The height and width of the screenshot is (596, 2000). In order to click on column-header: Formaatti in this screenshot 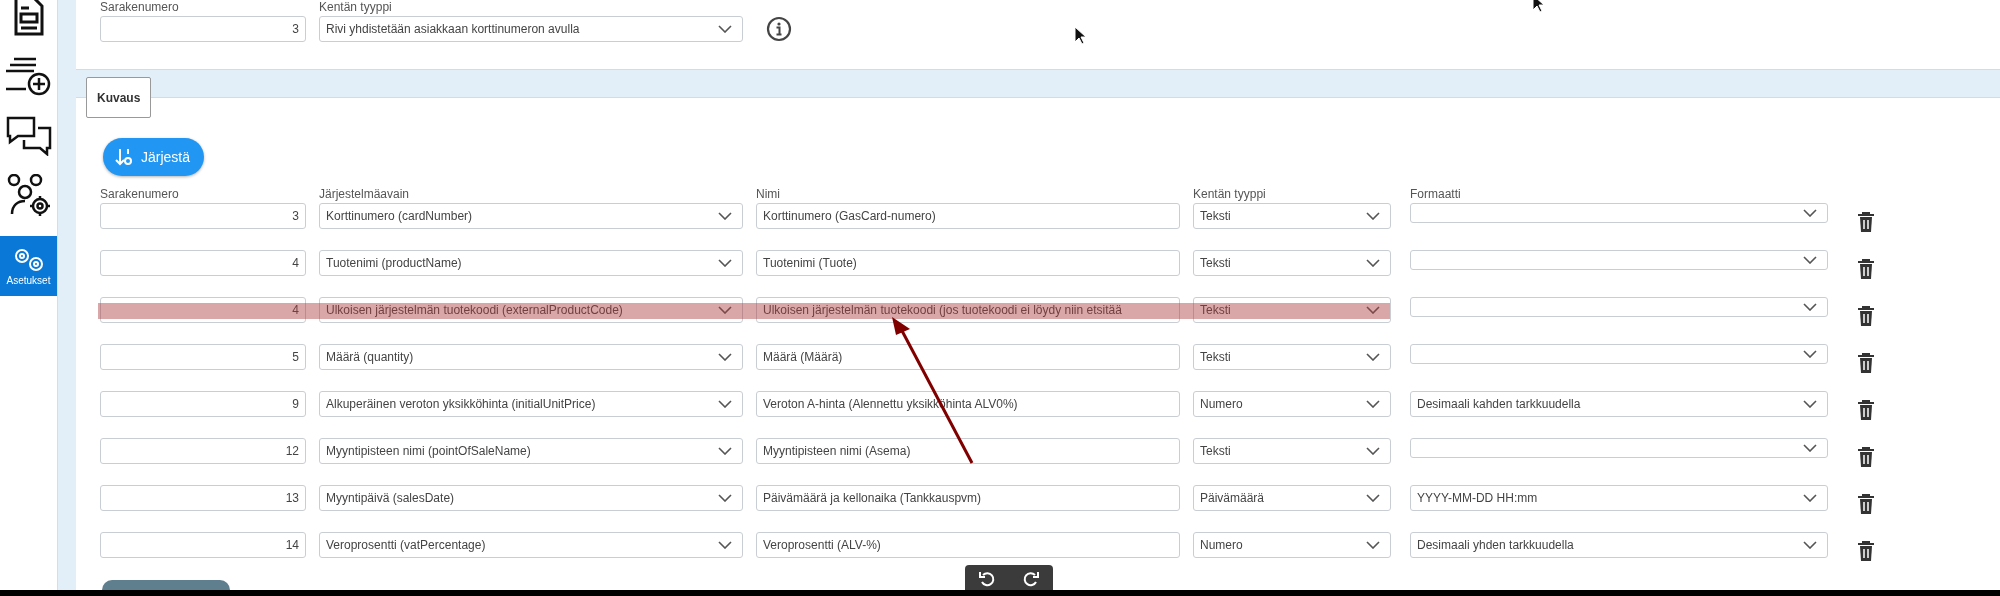, I will do `click(1436, 194)`.